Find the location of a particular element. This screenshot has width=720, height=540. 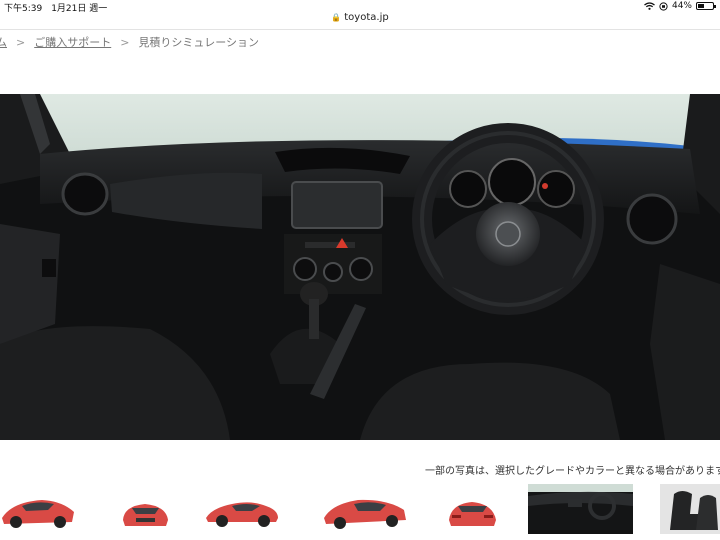

lock-icon: 🔒 is located at coordinates (336, 17).